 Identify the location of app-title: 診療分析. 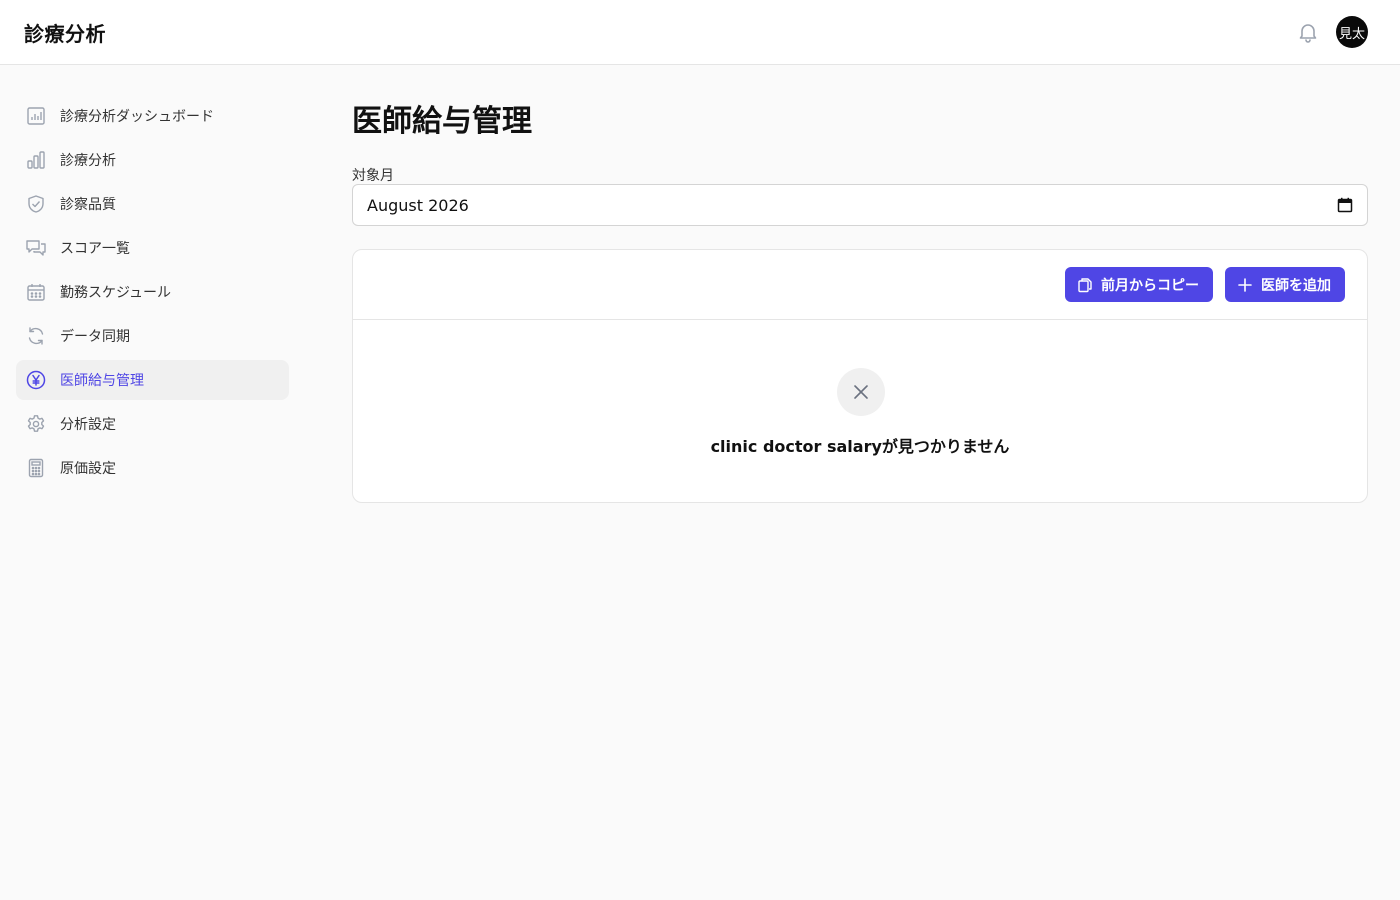
(65, 34).